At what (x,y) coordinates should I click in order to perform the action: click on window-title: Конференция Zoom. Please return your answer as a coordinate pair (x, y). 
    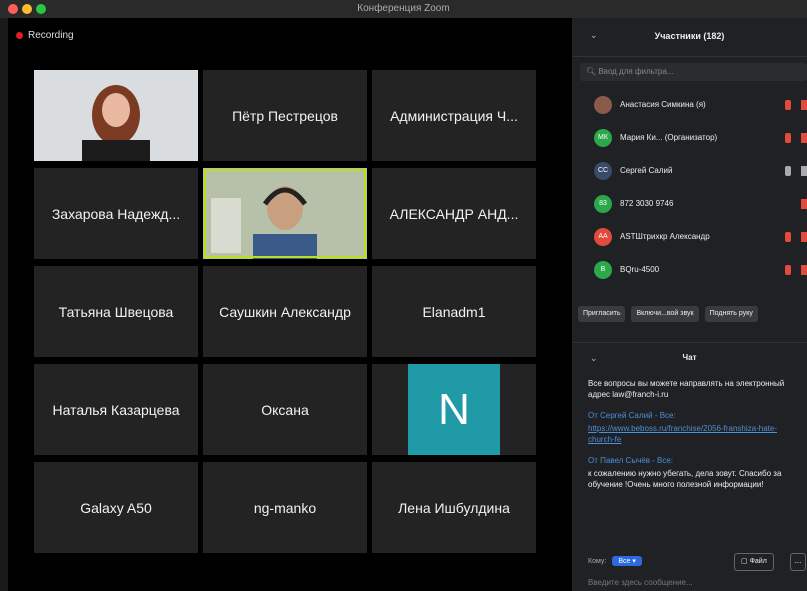
    Looking at the image, I should click on (403, 8).